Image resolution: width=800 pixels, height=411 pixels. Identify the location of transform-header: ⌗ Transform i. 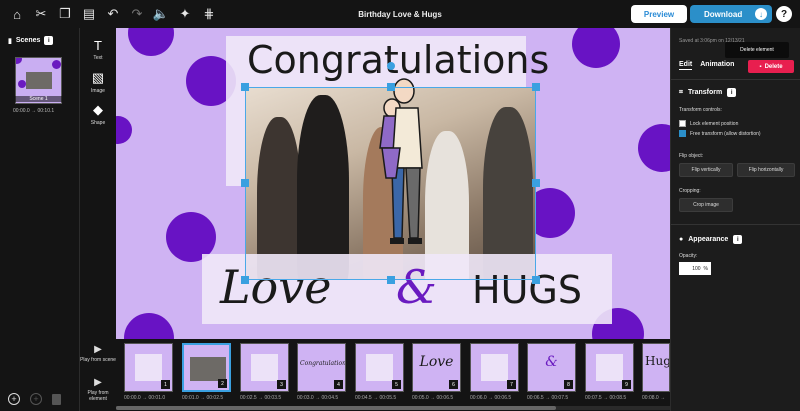
(708, 92).